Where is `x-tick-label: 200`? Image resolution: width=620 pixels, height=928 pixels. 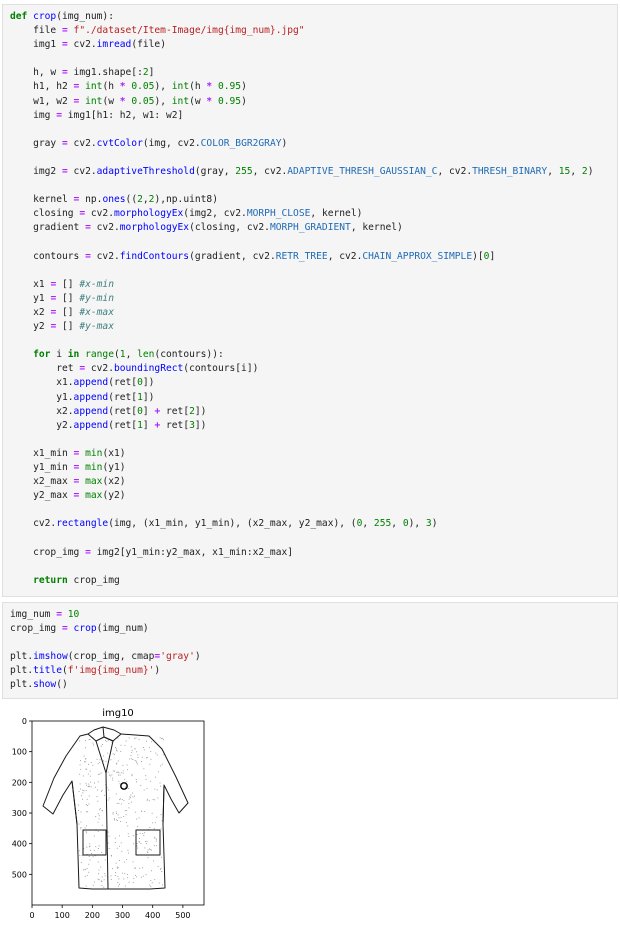
x-tick-label: 200 is located at coordinates (92, 915).